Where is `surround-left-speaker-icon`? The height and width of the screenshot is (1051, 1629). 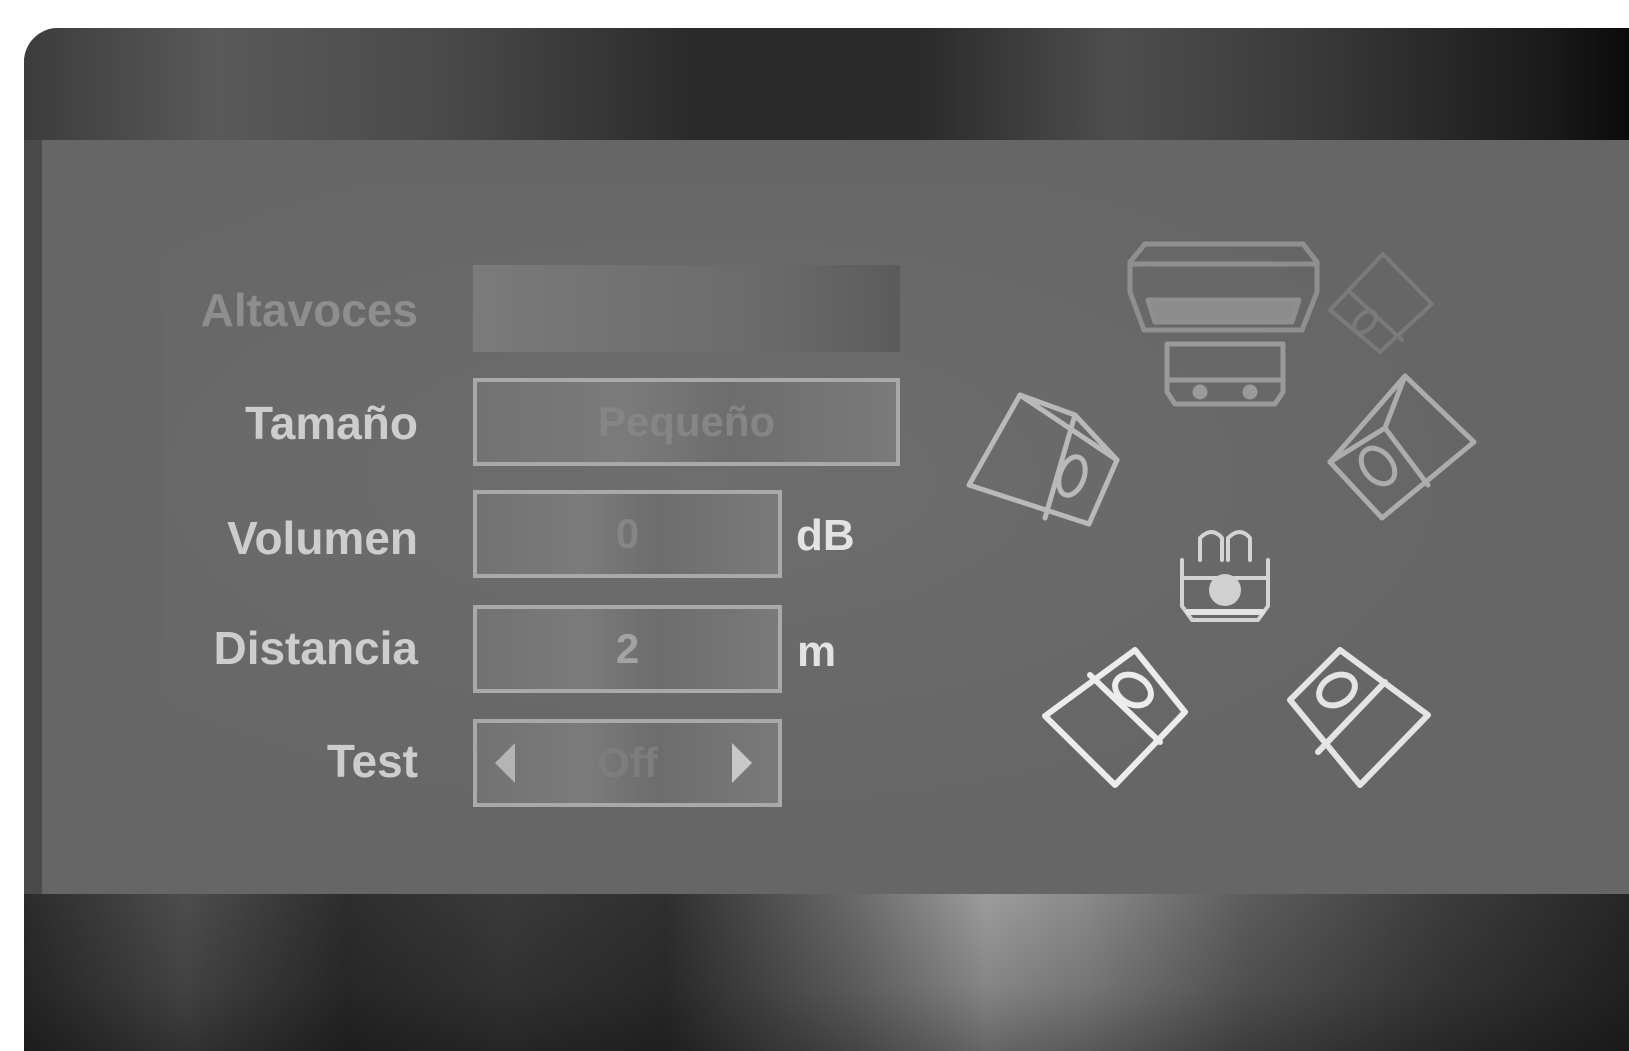
surround-left-speaker-icon is located at coordinates (1115, 717).